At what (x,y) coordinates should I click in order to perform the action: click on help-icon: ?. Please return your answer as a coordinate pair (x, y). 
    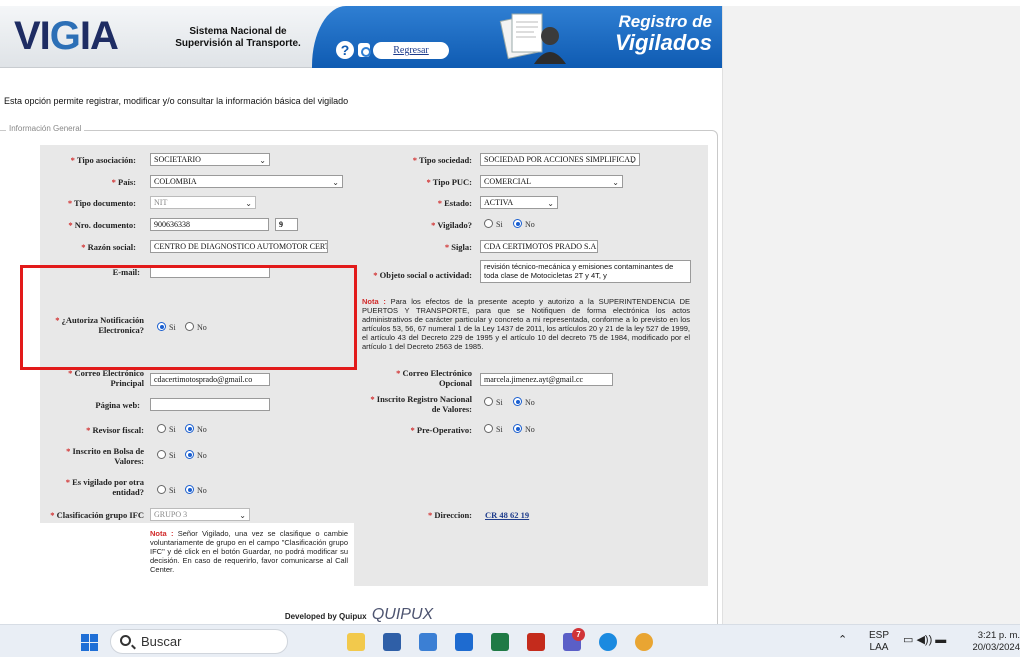
    Looking at the image, I should click on (345, 50).